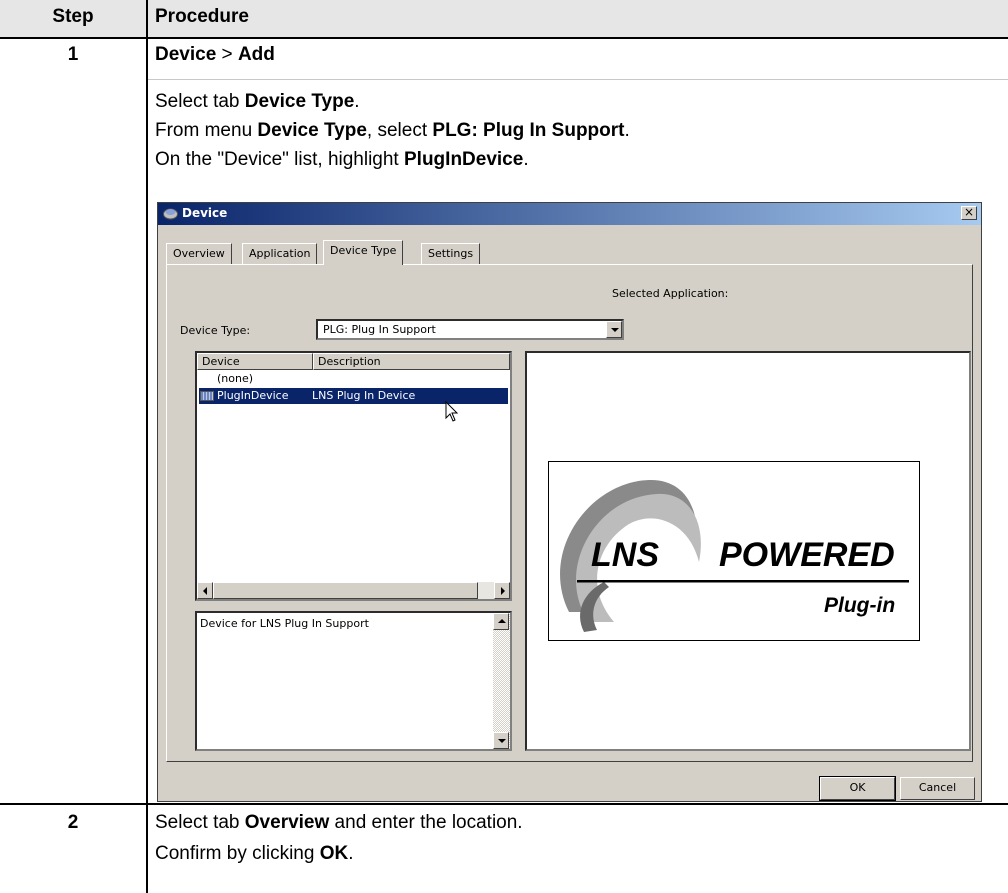 Image resolution: width=1008 pixels, height=893 pixels. I want to click on scroll-left-button, so click(205, 590).